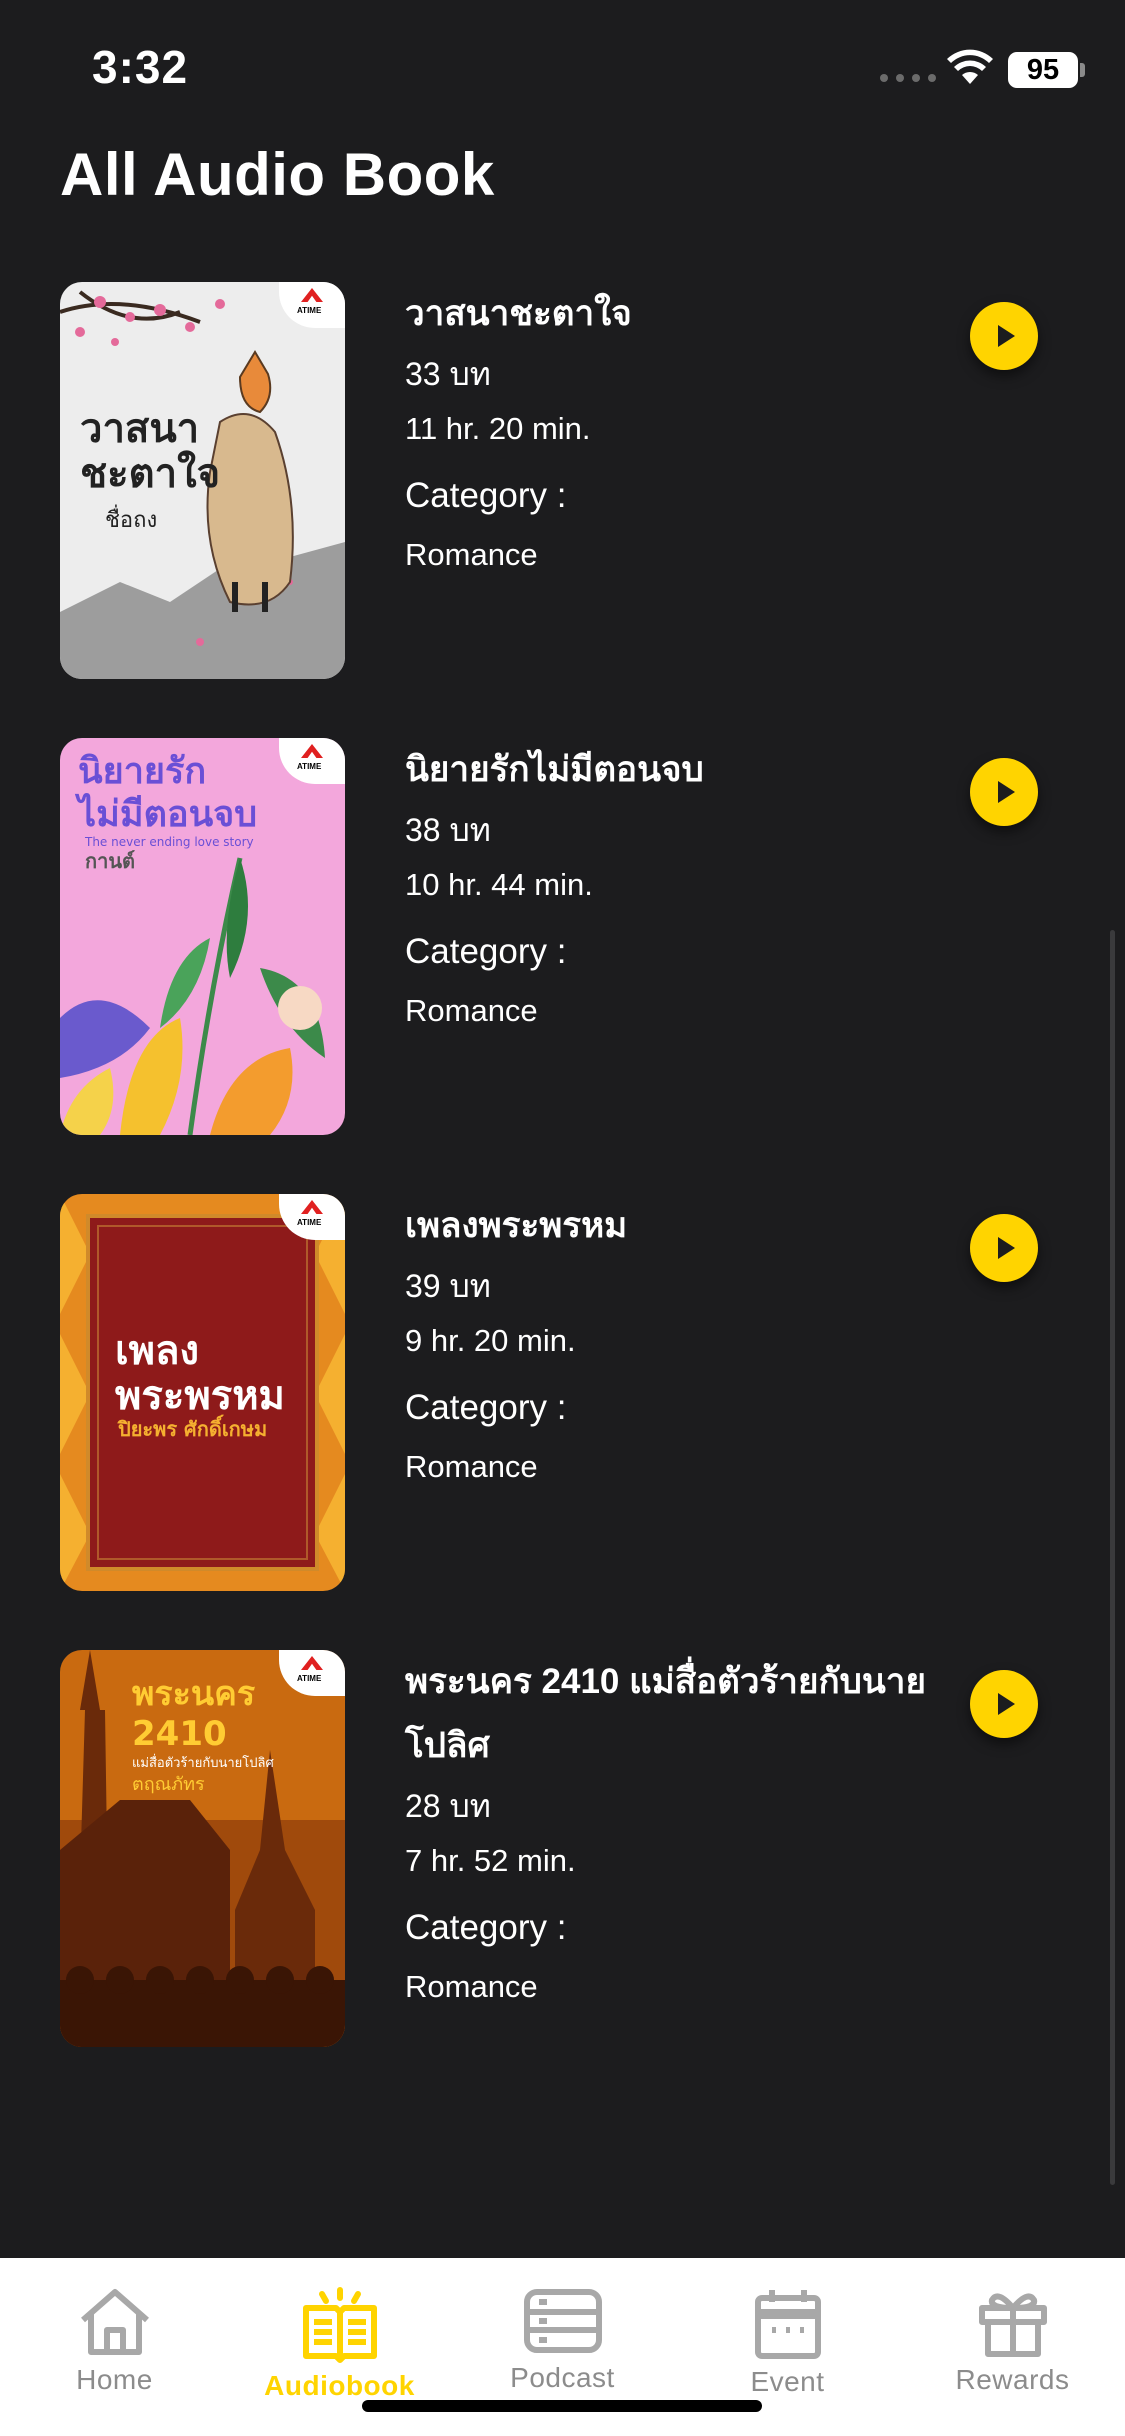 The width and height of the screenshot is (1125, 2436). I want to click on cover-author: ตฤณภัทร, so click(168, 1784).